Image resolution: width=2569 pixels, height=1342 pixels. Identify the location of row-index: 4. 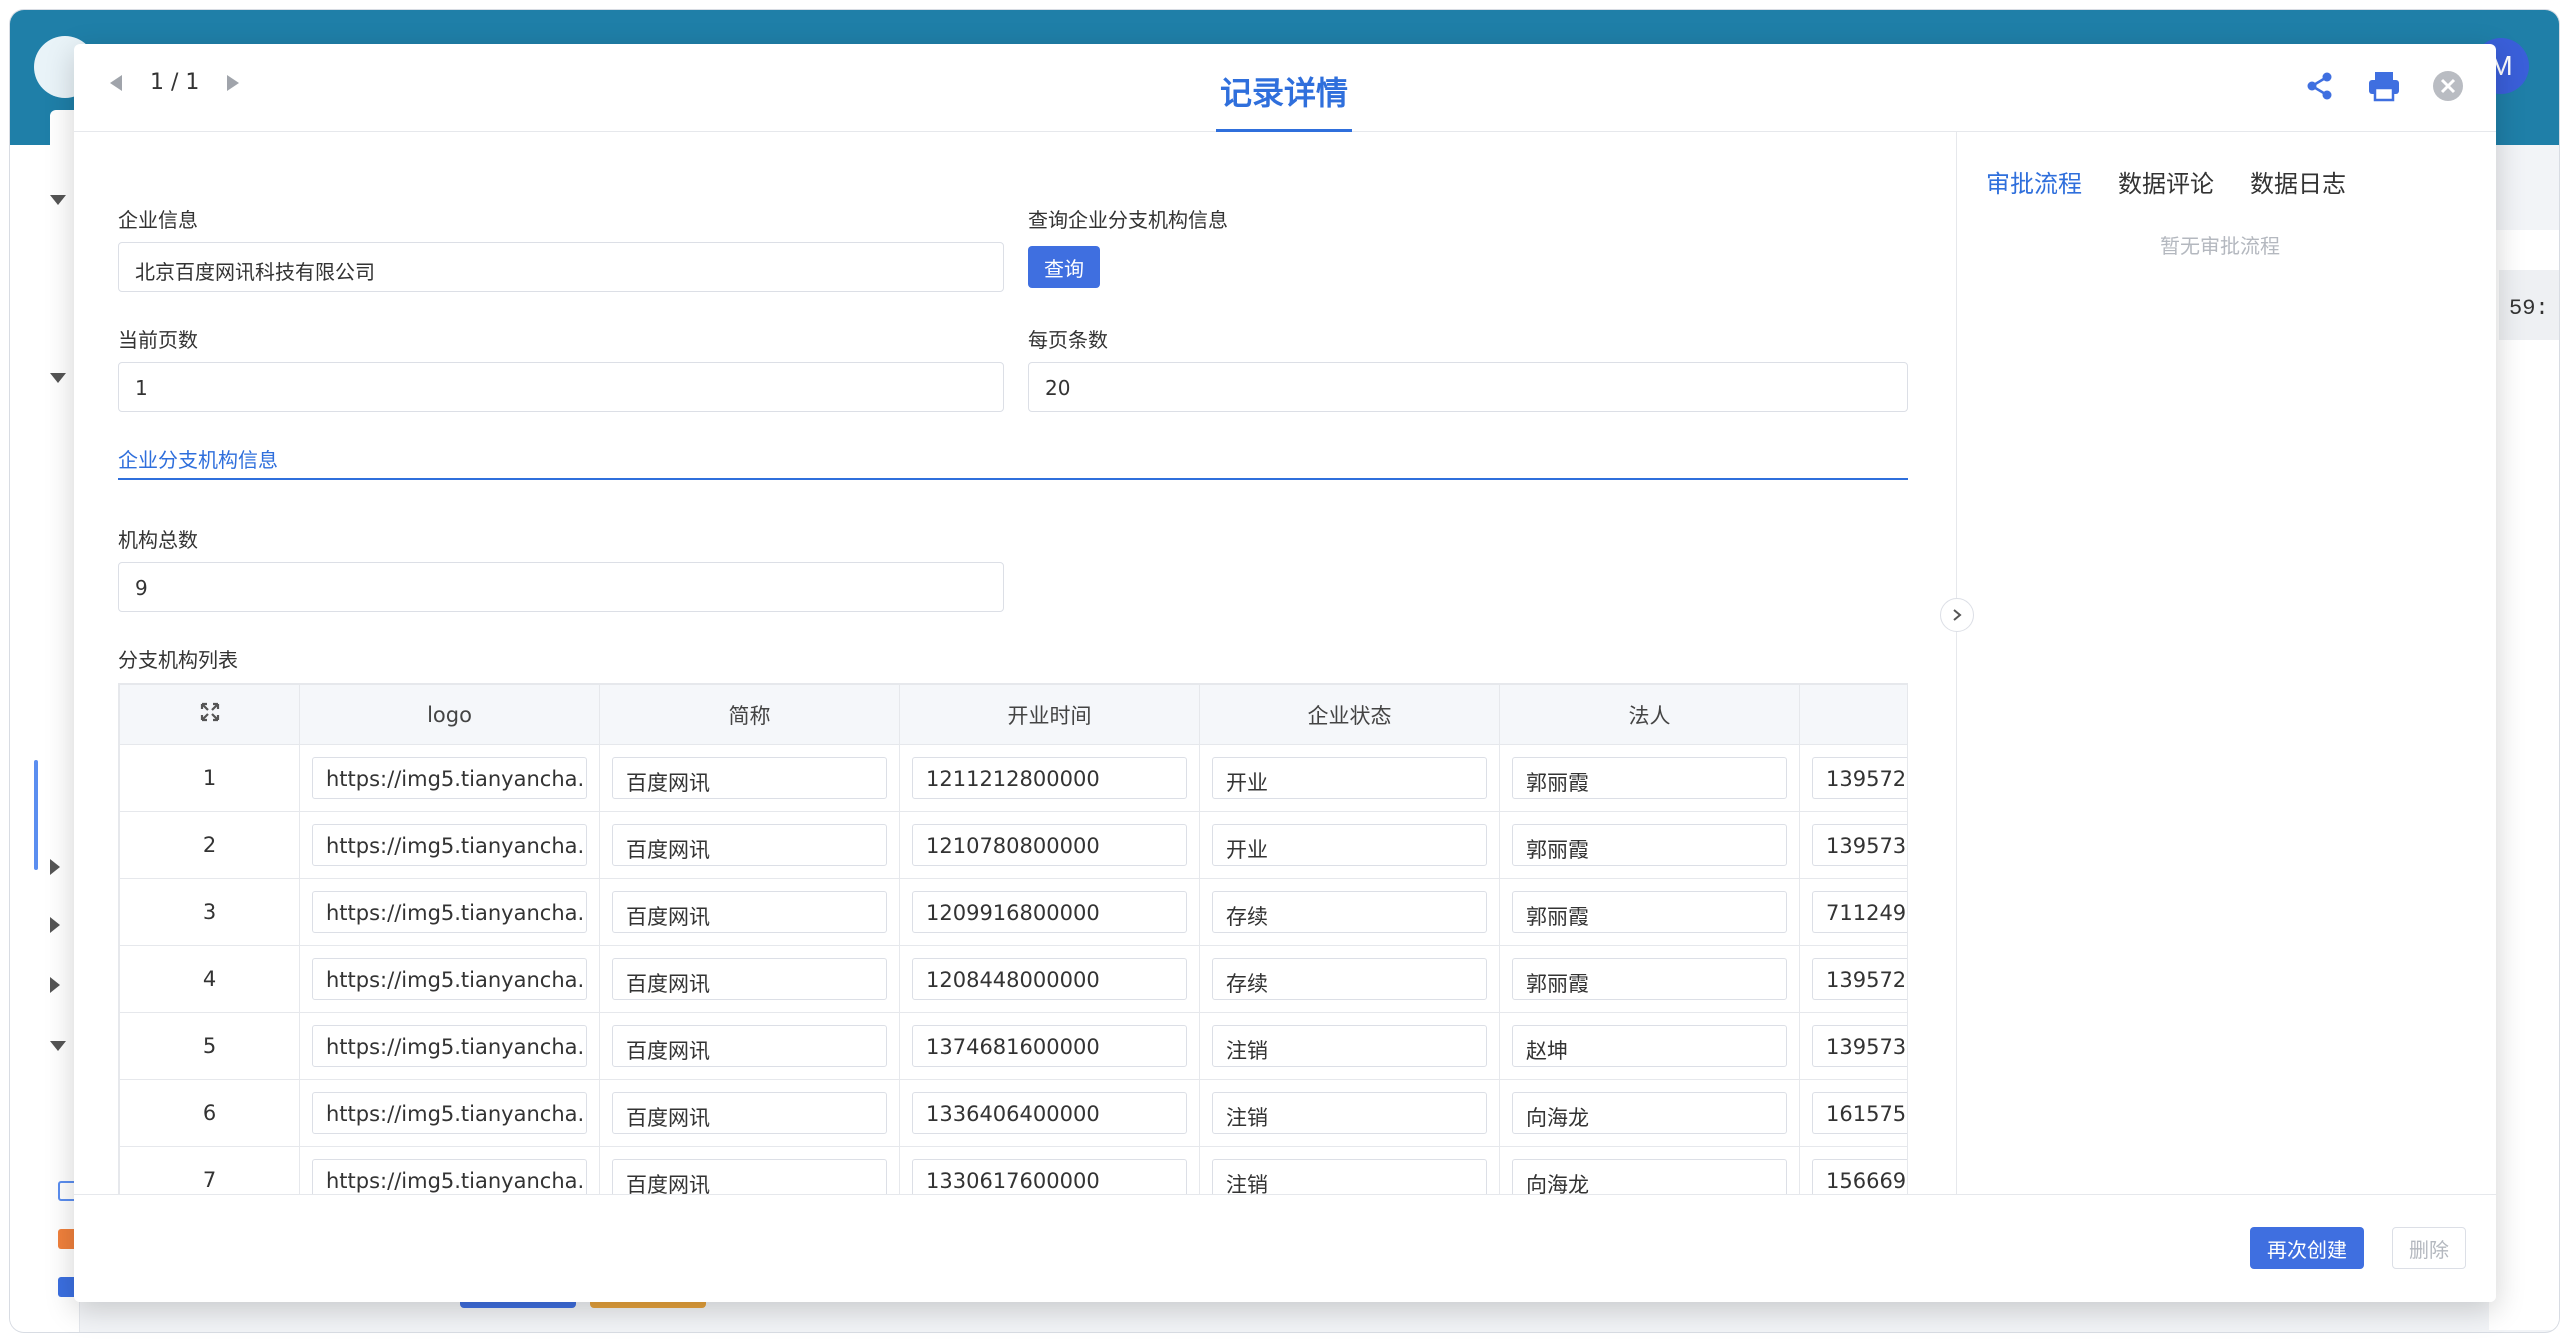
(209, 979).